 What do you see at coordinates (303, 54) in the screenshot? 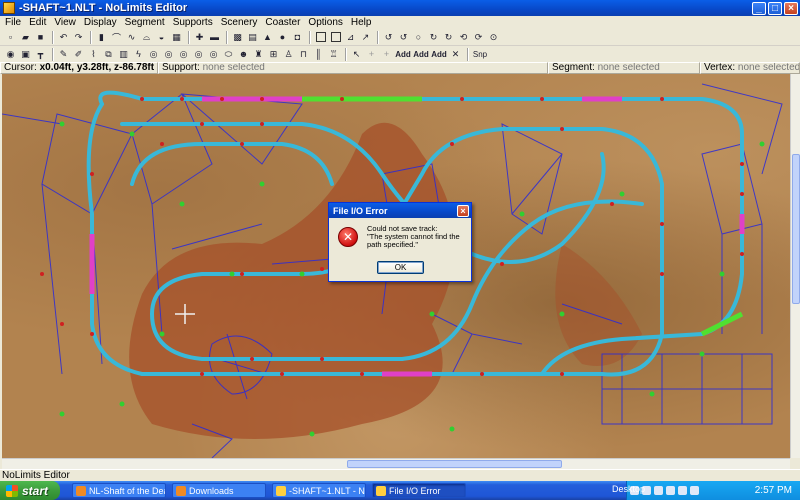
I see `gate-icon: ⊓` at bounding box center [303, 54].